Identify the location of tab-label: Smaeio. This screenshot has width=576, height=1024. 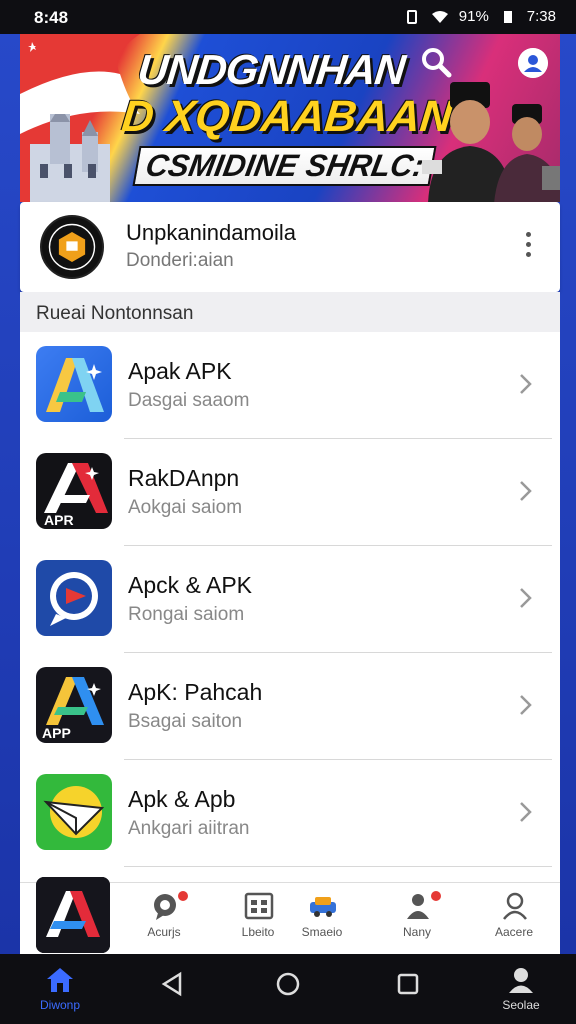
(322, 932).